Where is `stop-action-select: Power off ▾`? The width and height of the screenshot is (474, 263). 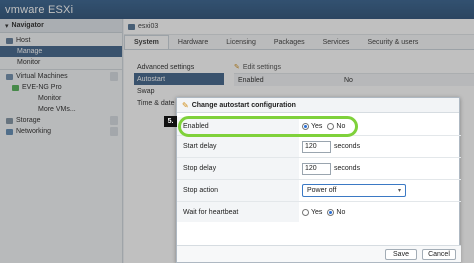
stop-action-select: Power off ▾ is located at coordinates (354, 190).